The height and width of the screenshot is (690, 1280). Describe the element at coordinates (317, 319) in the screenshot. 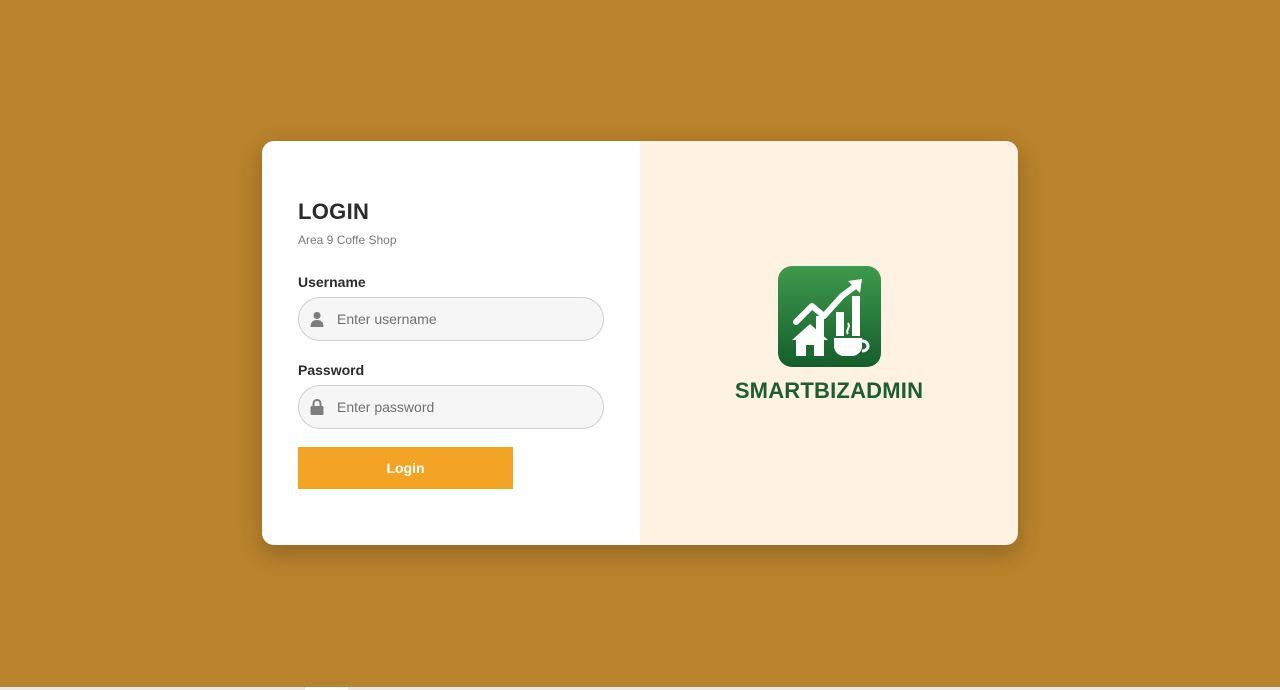

I see `user-icon` at that location.